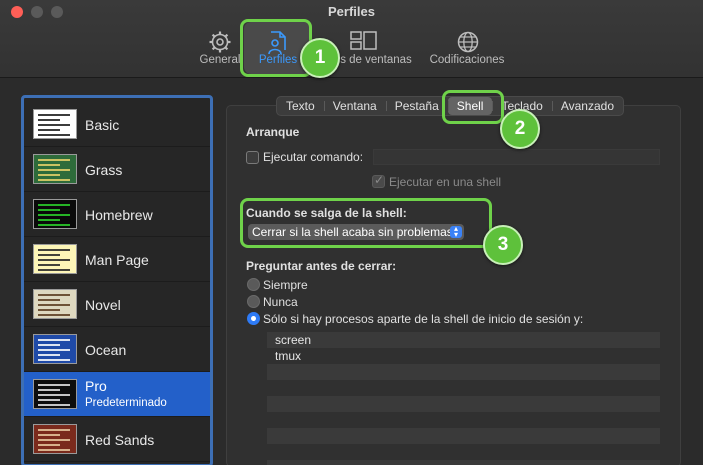 This screenshot has height=465, width=703. What do you see at coordinates (473, 107) in the screenshot?
I see `callout-highlight-shell-tab` at bounding box center [473, 107].